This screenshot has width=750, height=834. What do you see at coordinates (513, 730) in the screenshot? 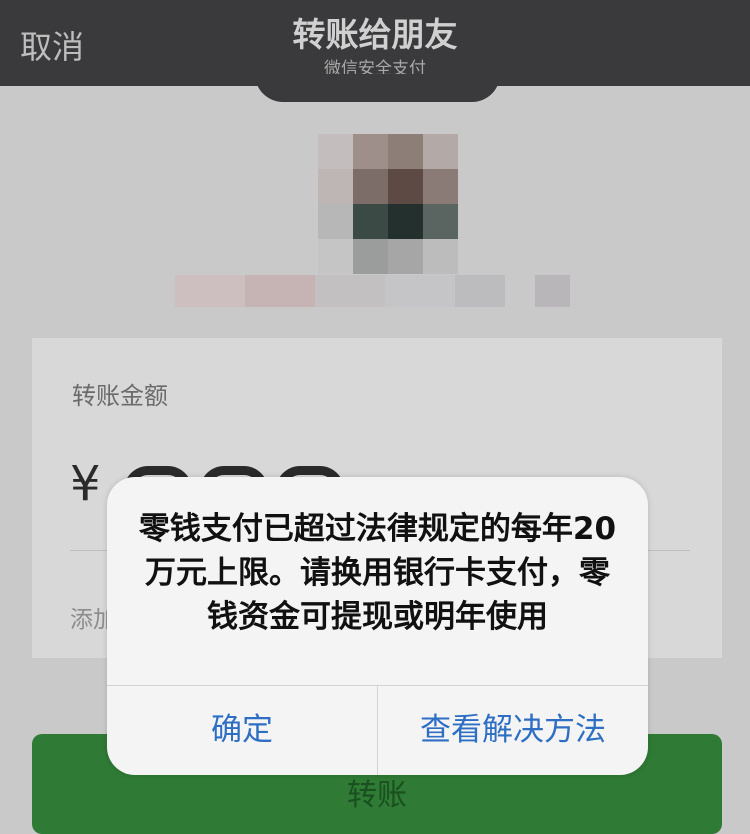
I see `view-solution-button: 查看解决方法` at bounding box center [513, 730].